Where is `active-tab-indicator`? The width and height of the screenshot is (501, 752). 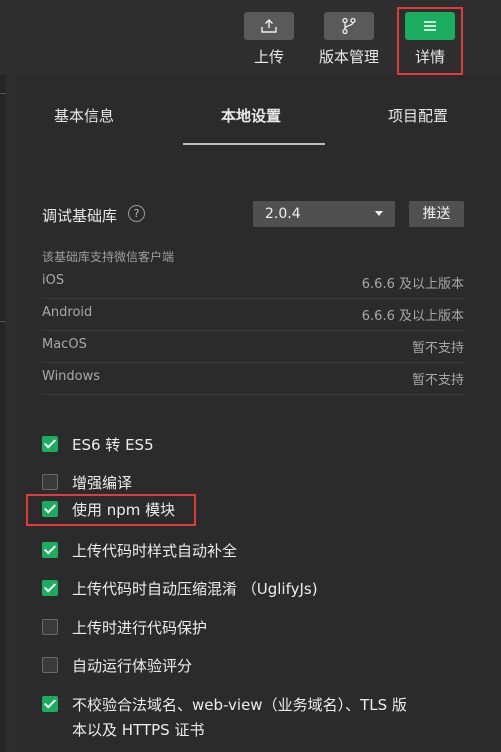 active-tab-indicator is located at coordinates (254, 144).